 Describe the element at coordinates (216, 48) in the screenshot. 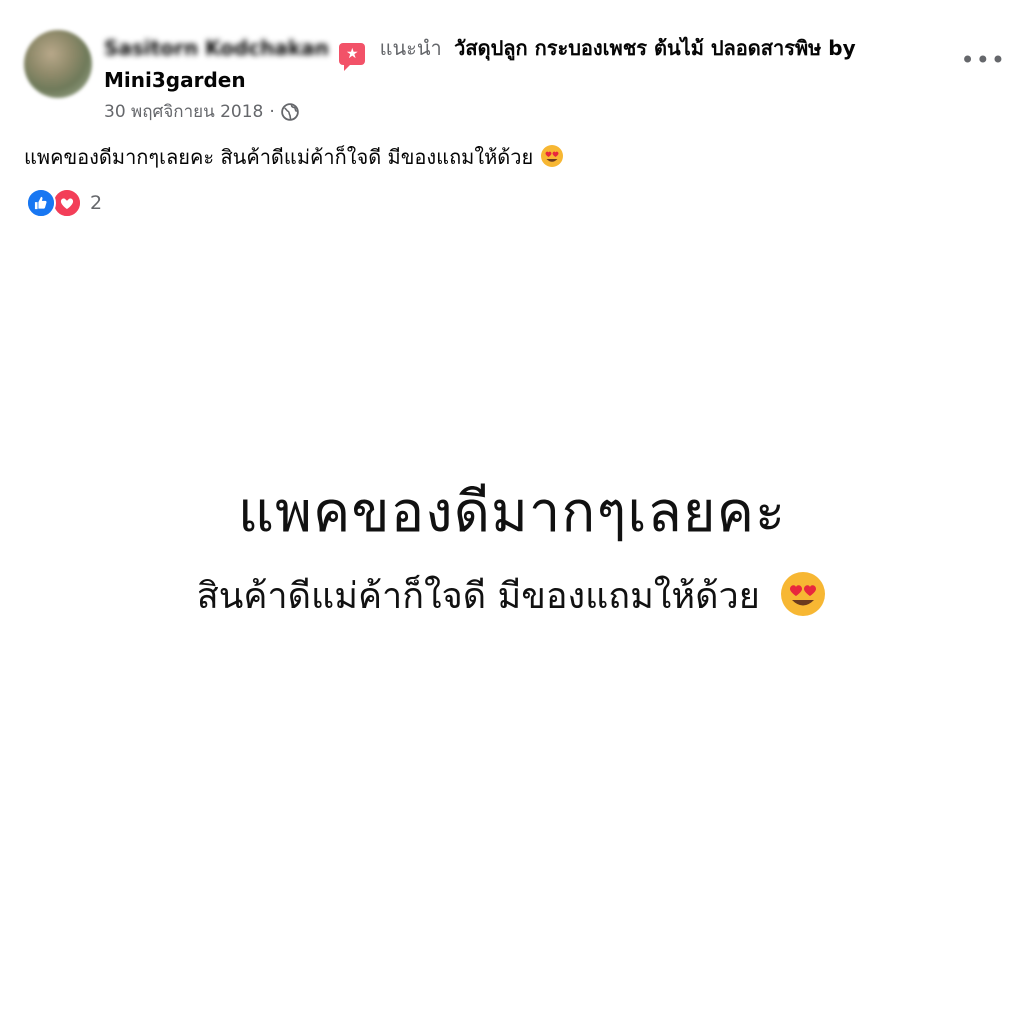

I see `author-name: Sasitorn Kodchakan` at that location.